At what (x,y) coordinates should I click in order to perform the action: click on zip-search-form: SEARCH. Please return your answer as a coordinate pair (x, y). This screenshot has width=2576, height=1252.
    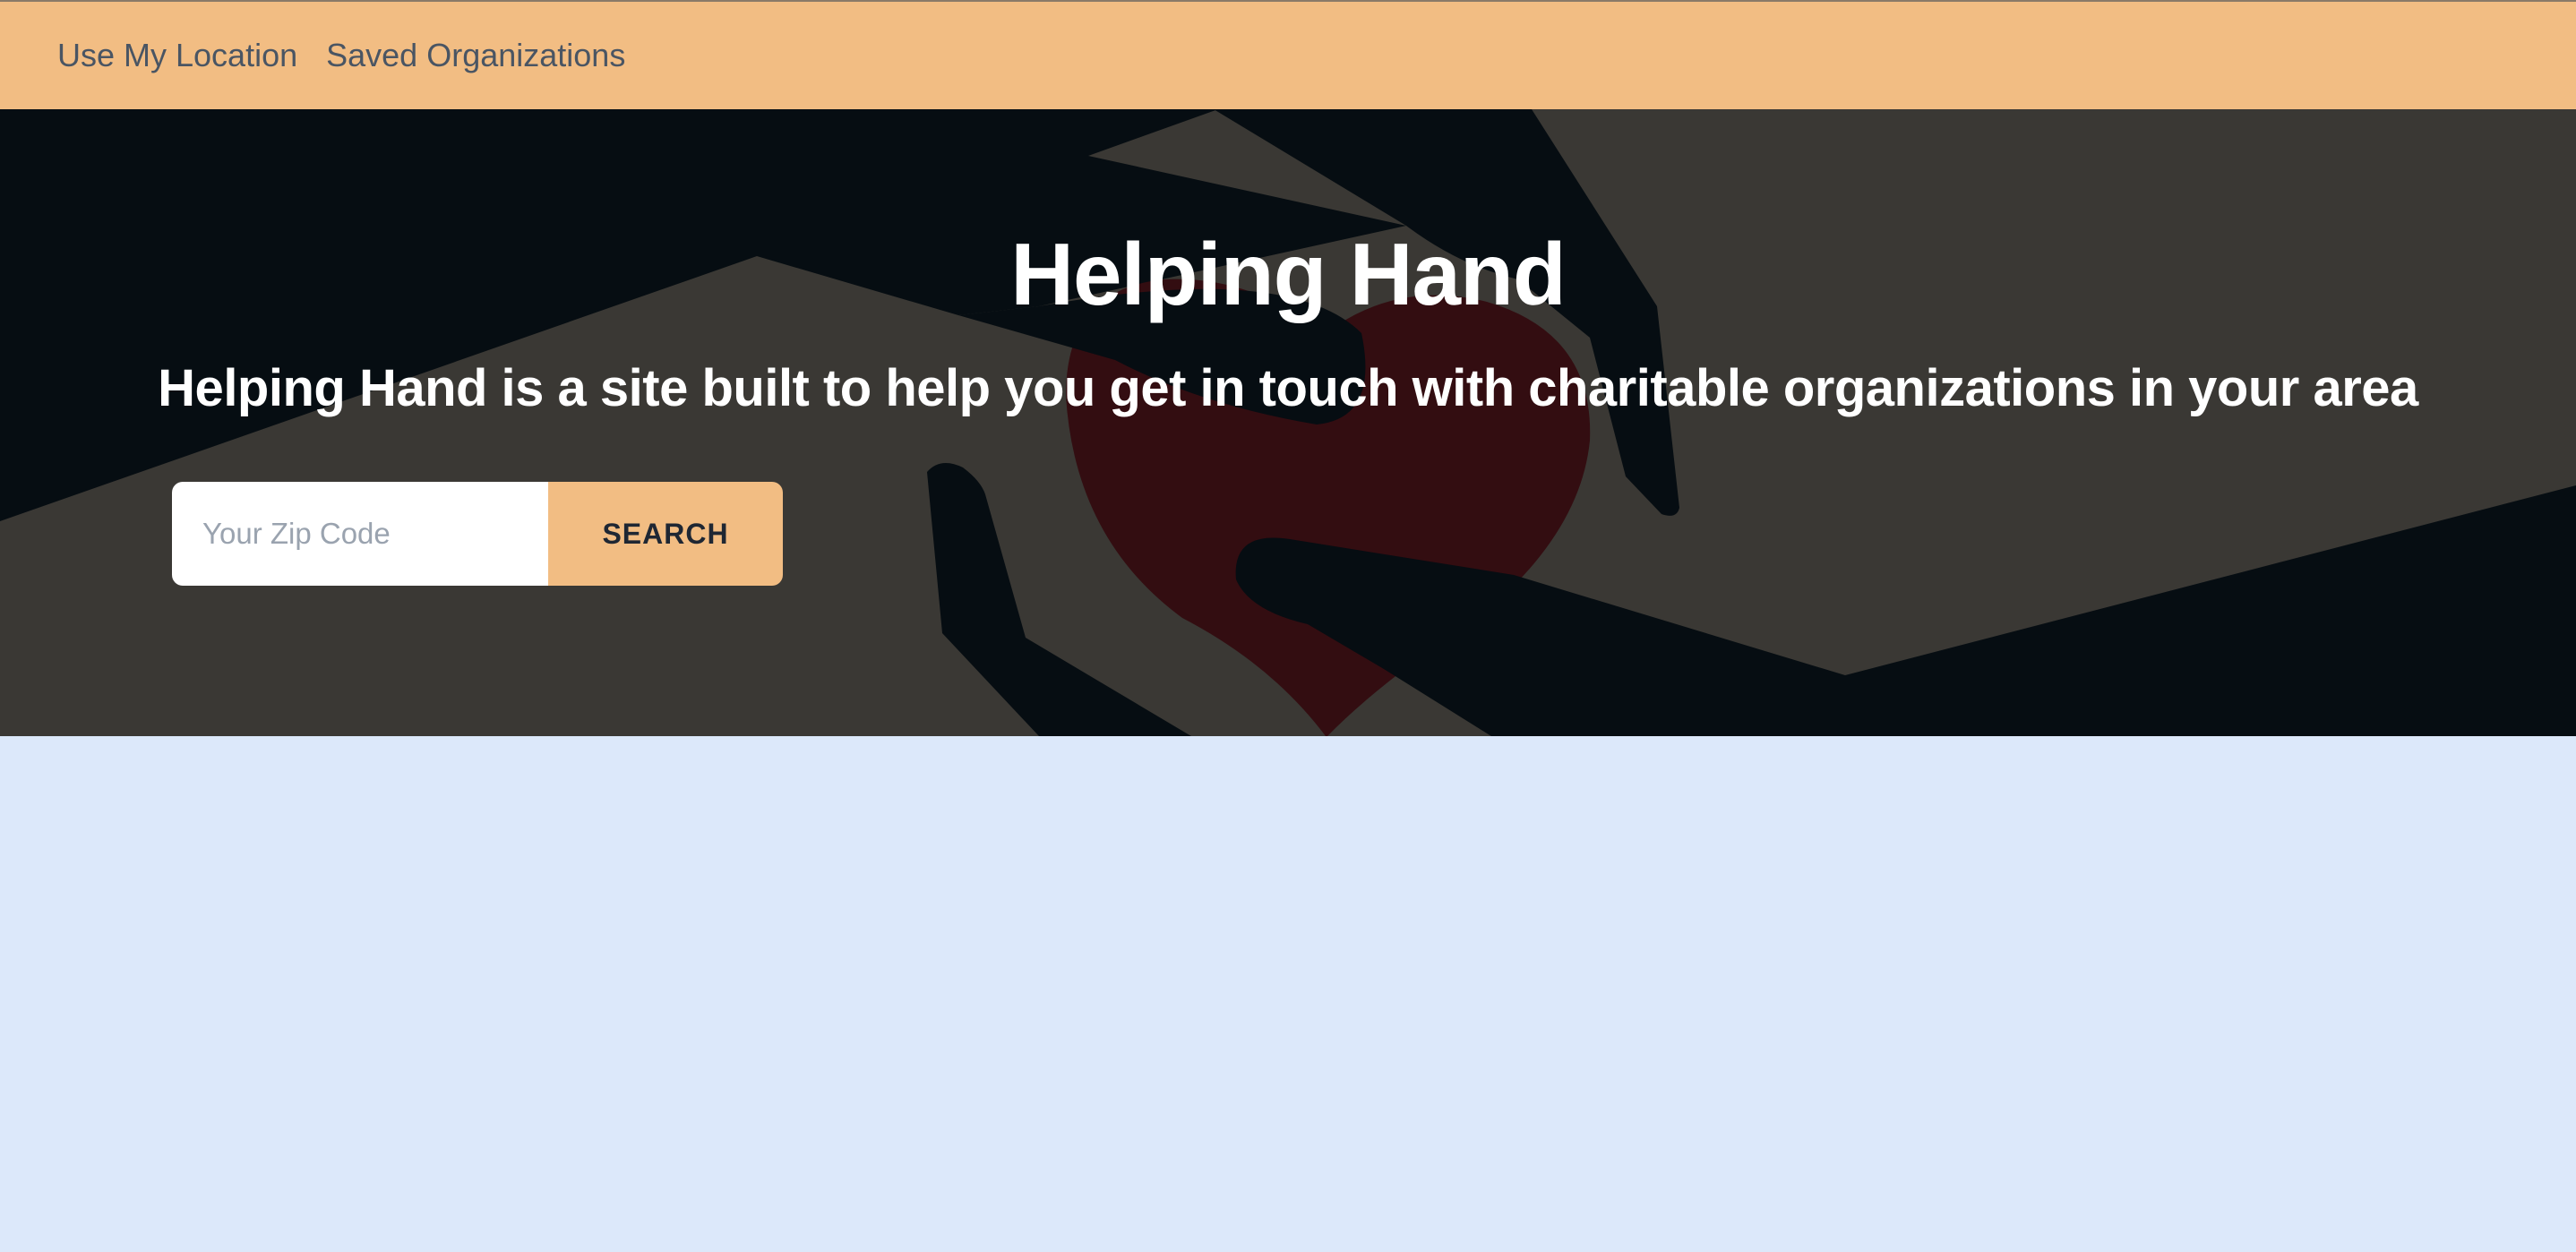
    Looking at the image, I should click on (477, 534).